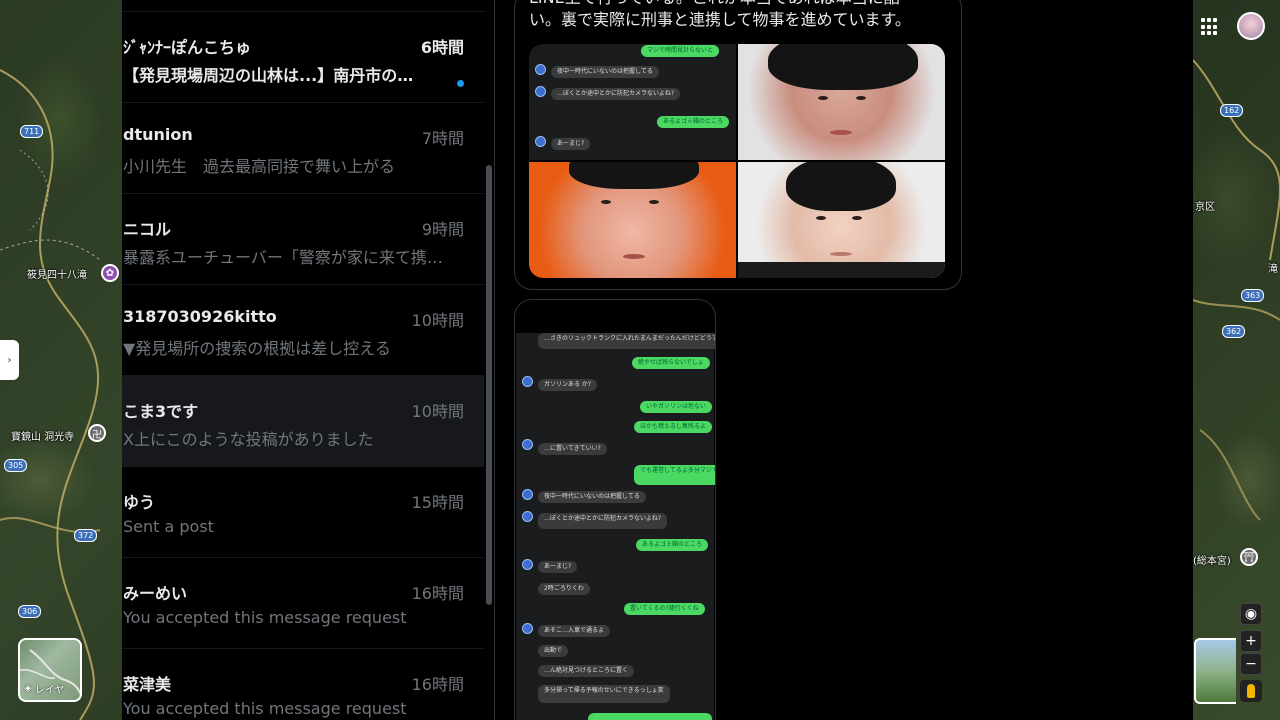 This screenshot has height=720, width=1280. What do you see at coordinates (1210, 27) in the screenshot?
I see `apps-grid-icon` at bounding box center [1210, 27].